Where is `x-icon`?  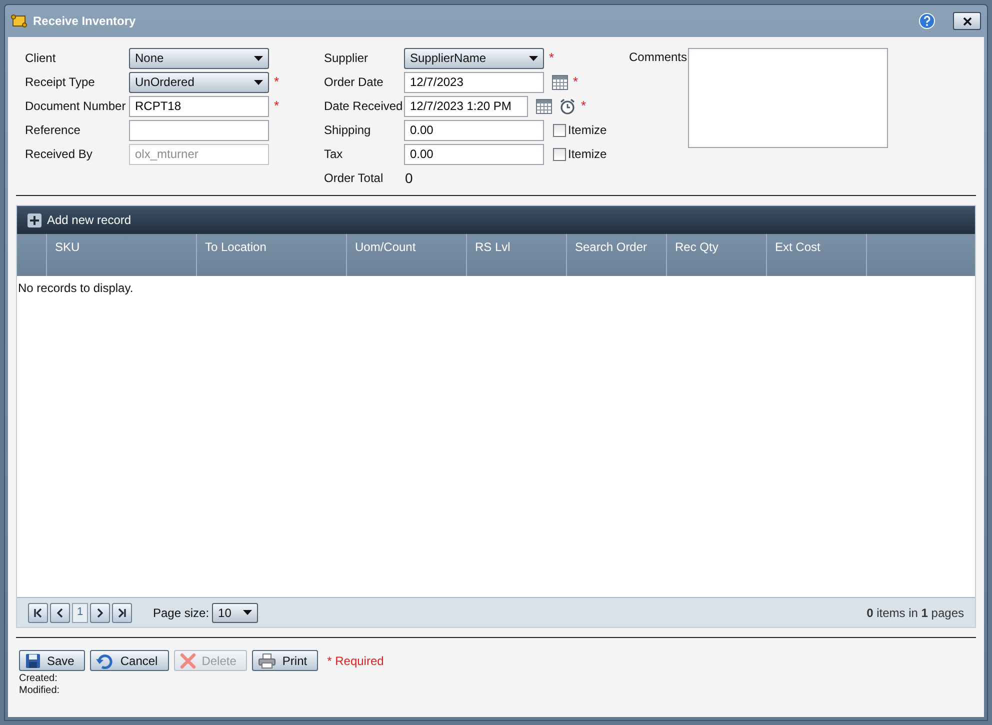
x-icon is located at coordinates (188, 660).